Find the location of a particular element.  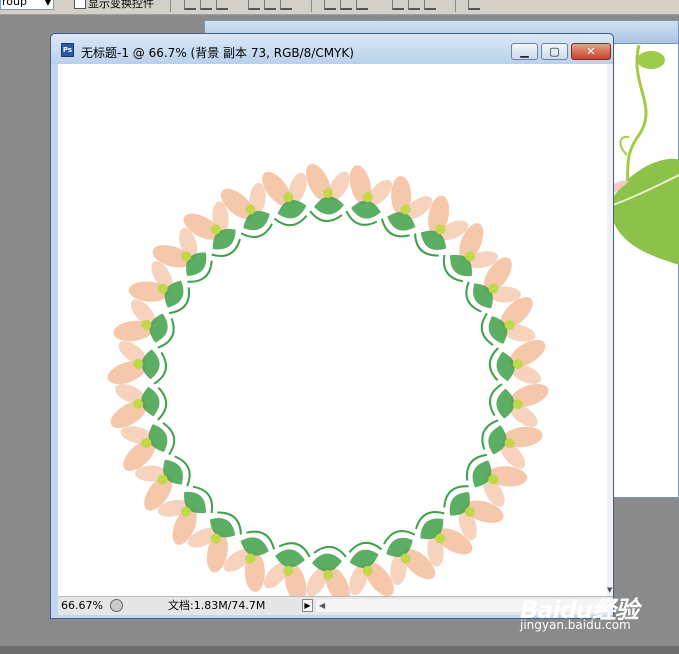

play-arrow-icon: ▶ is located at coordinates (307, 605).